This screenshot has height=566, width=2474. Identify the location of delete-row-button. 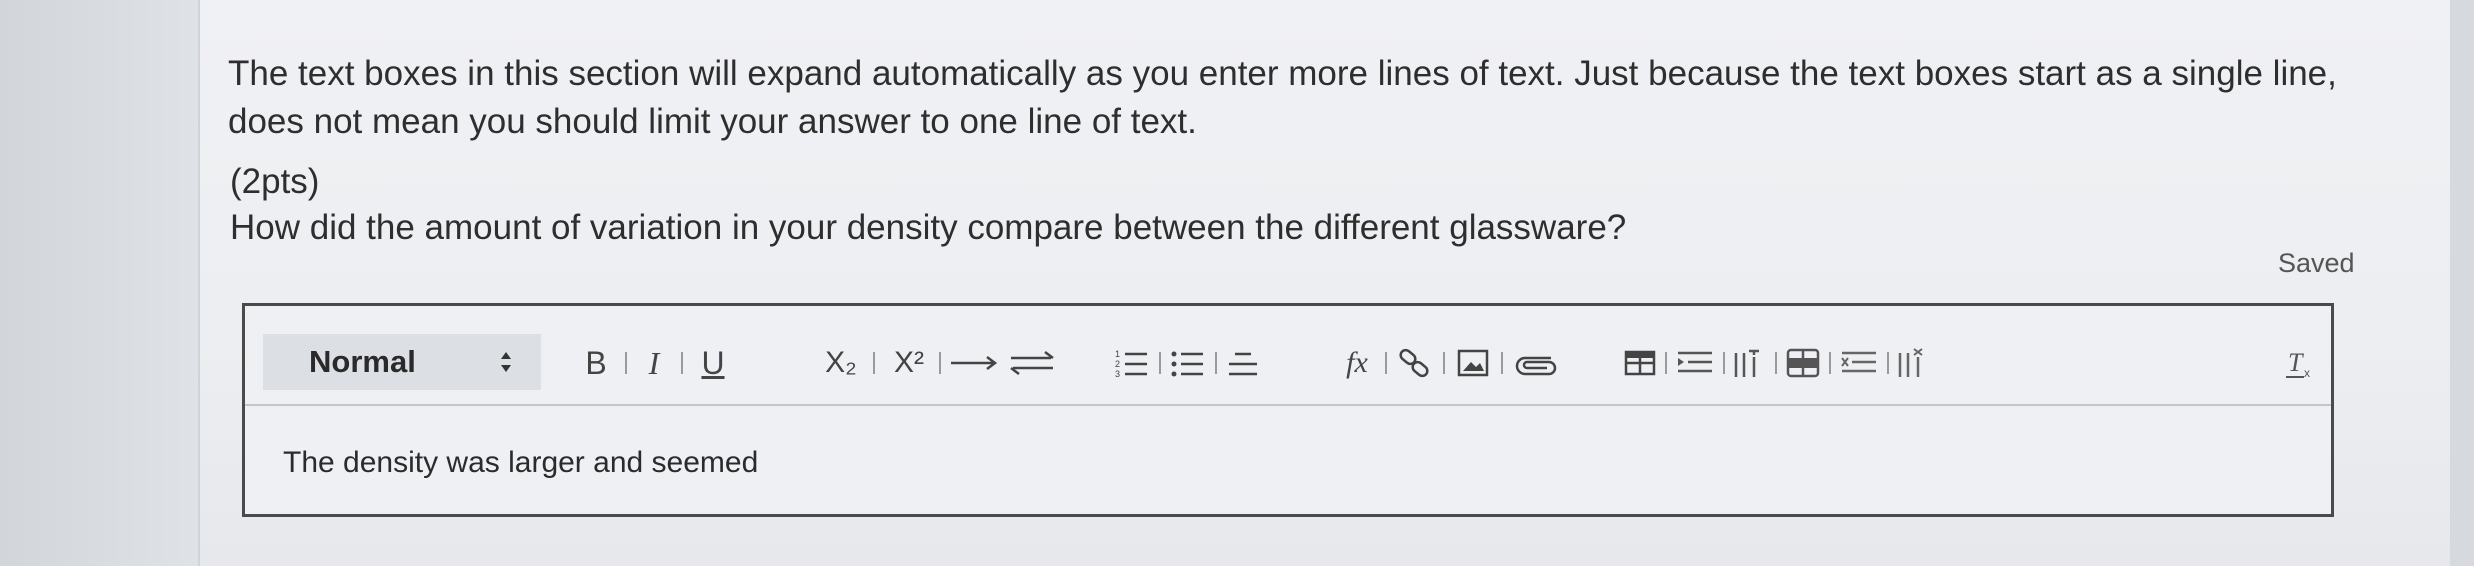
(1859, 363).